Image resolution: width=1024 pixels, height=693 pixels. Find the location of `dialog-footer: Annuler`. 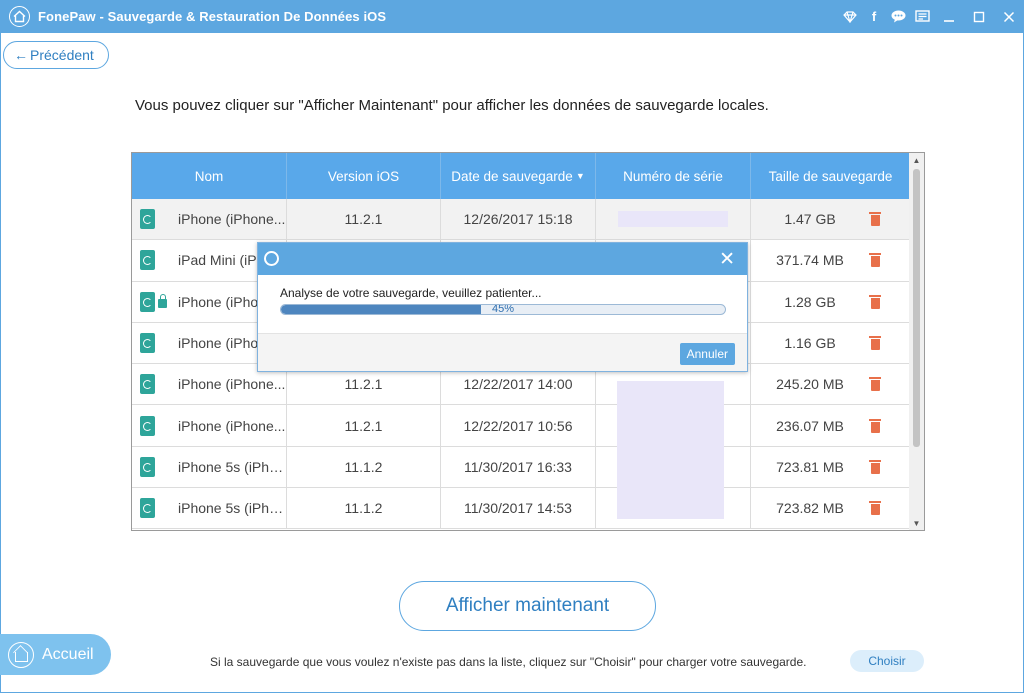

dialog-footer: Annuler is located at coordinates (502, 352).